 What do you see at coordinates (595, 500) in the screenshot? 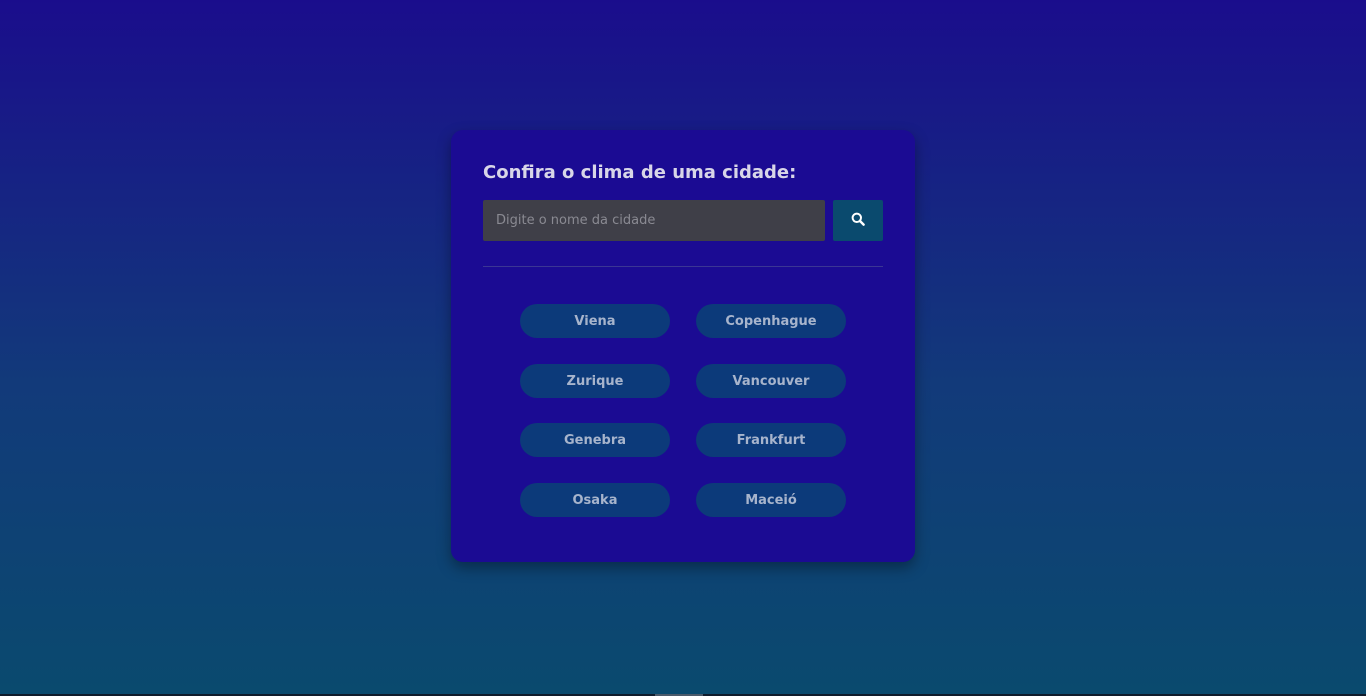
I see `city-button-osaka: Osaka` at bounding box center [595, 500].